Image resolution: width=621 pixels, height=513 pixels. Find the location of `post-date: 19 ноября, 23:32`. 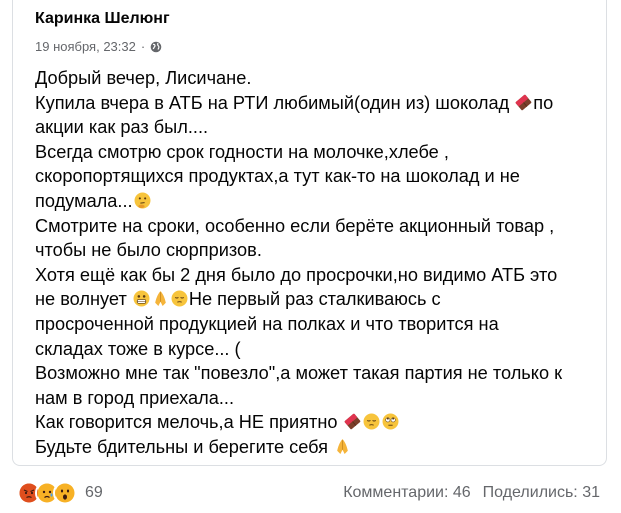

post-date: 19 ноября, 23:32 is located at coordinates (85, 46).